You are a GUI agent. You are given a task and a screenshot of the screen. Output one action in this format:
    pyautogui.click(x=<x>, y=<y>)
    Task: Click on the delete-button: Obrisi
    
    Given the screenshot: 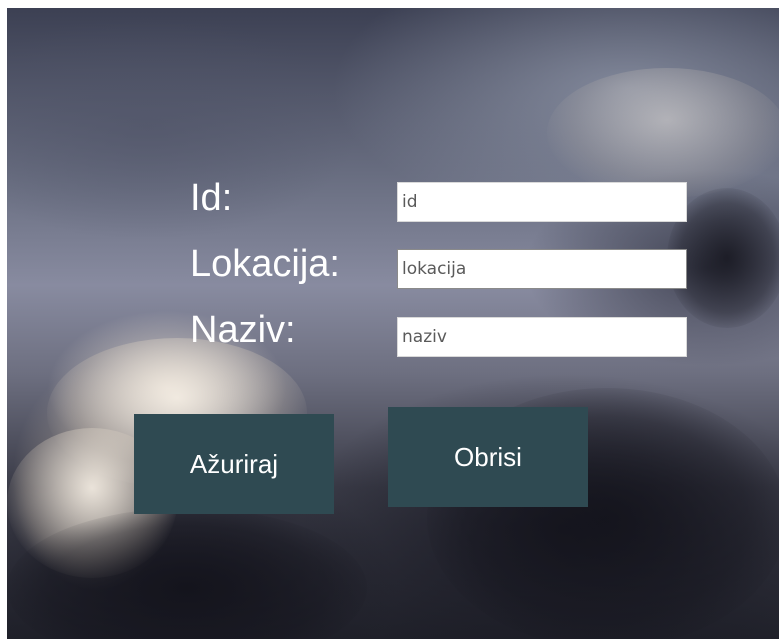 What is the action you would take?
    pyautogui.click(x=488, y=457)
    